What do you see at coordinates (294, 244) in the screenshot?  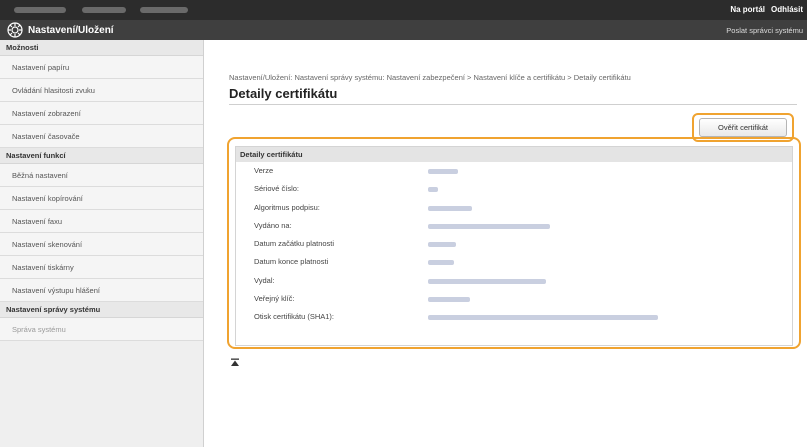 I see `detail-label: Datum začátku platnosti` at bounding box center [294, 244].